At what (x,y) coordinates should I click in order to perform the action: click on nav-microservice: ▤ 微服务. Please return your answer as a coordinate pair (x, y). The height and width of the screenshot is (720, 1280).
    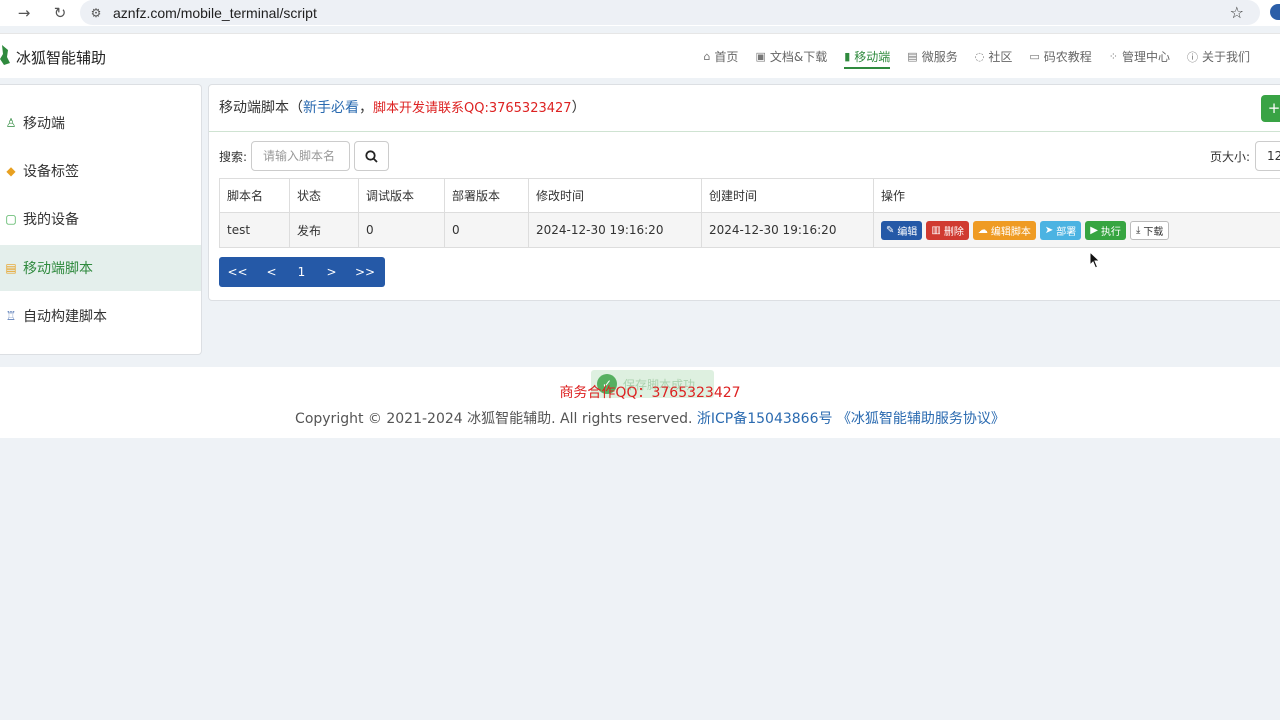
    Looking at the image, I should click on (932, 56).